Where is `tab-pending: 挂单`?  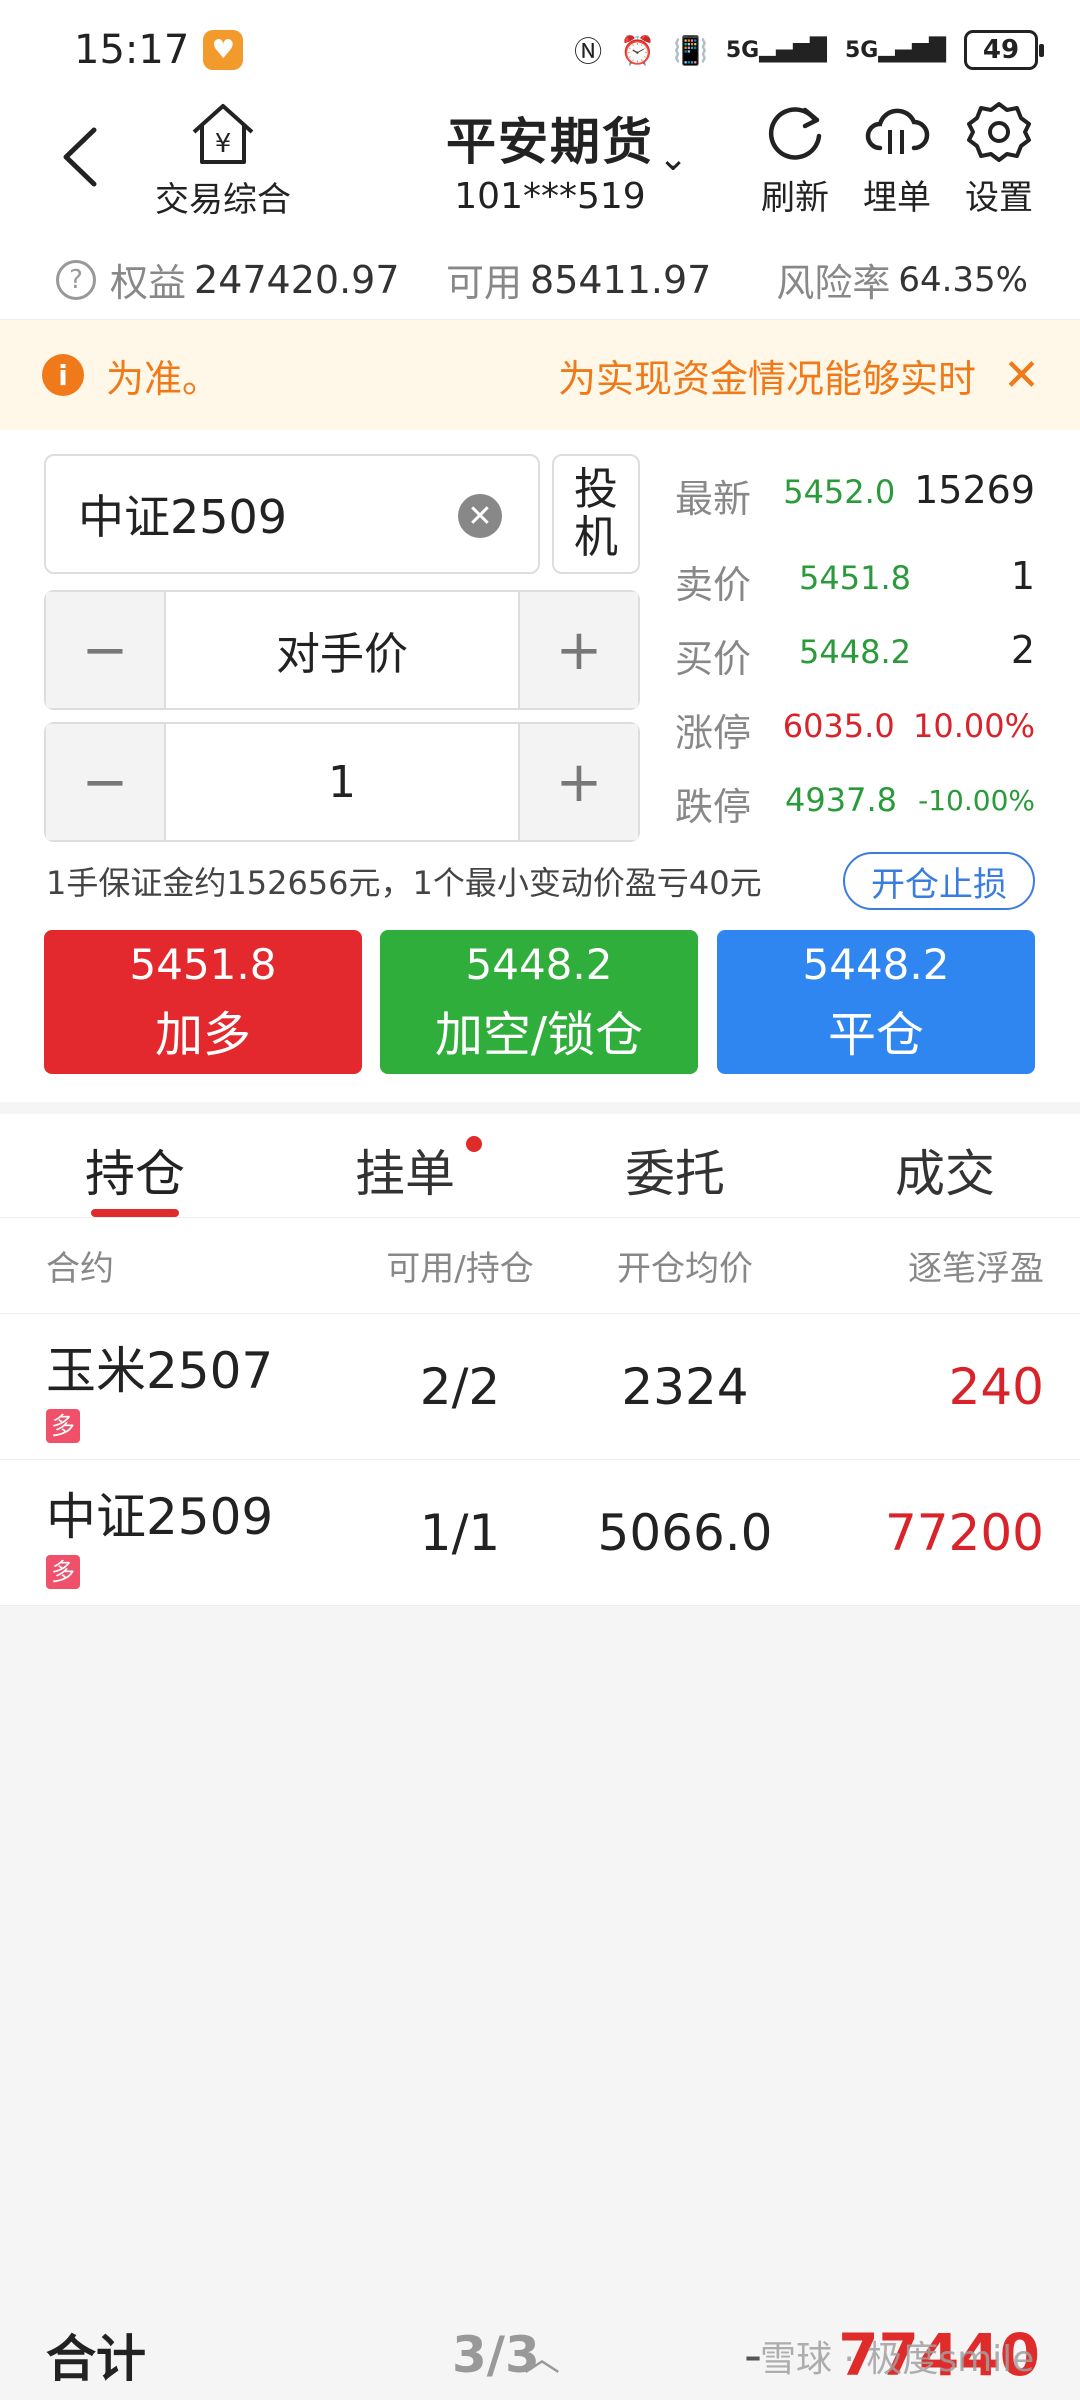
tab-pending: 挂单 is located at coordinates (405, 1165).